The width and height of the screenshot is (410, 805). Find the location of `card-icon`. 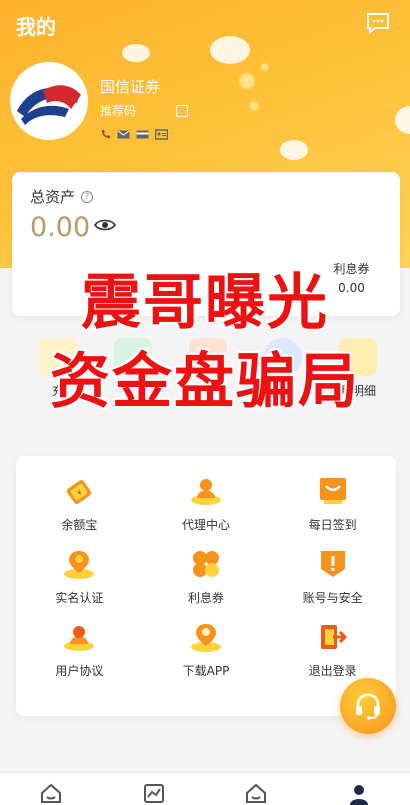

card-icon is located at coordinates (142, 134).